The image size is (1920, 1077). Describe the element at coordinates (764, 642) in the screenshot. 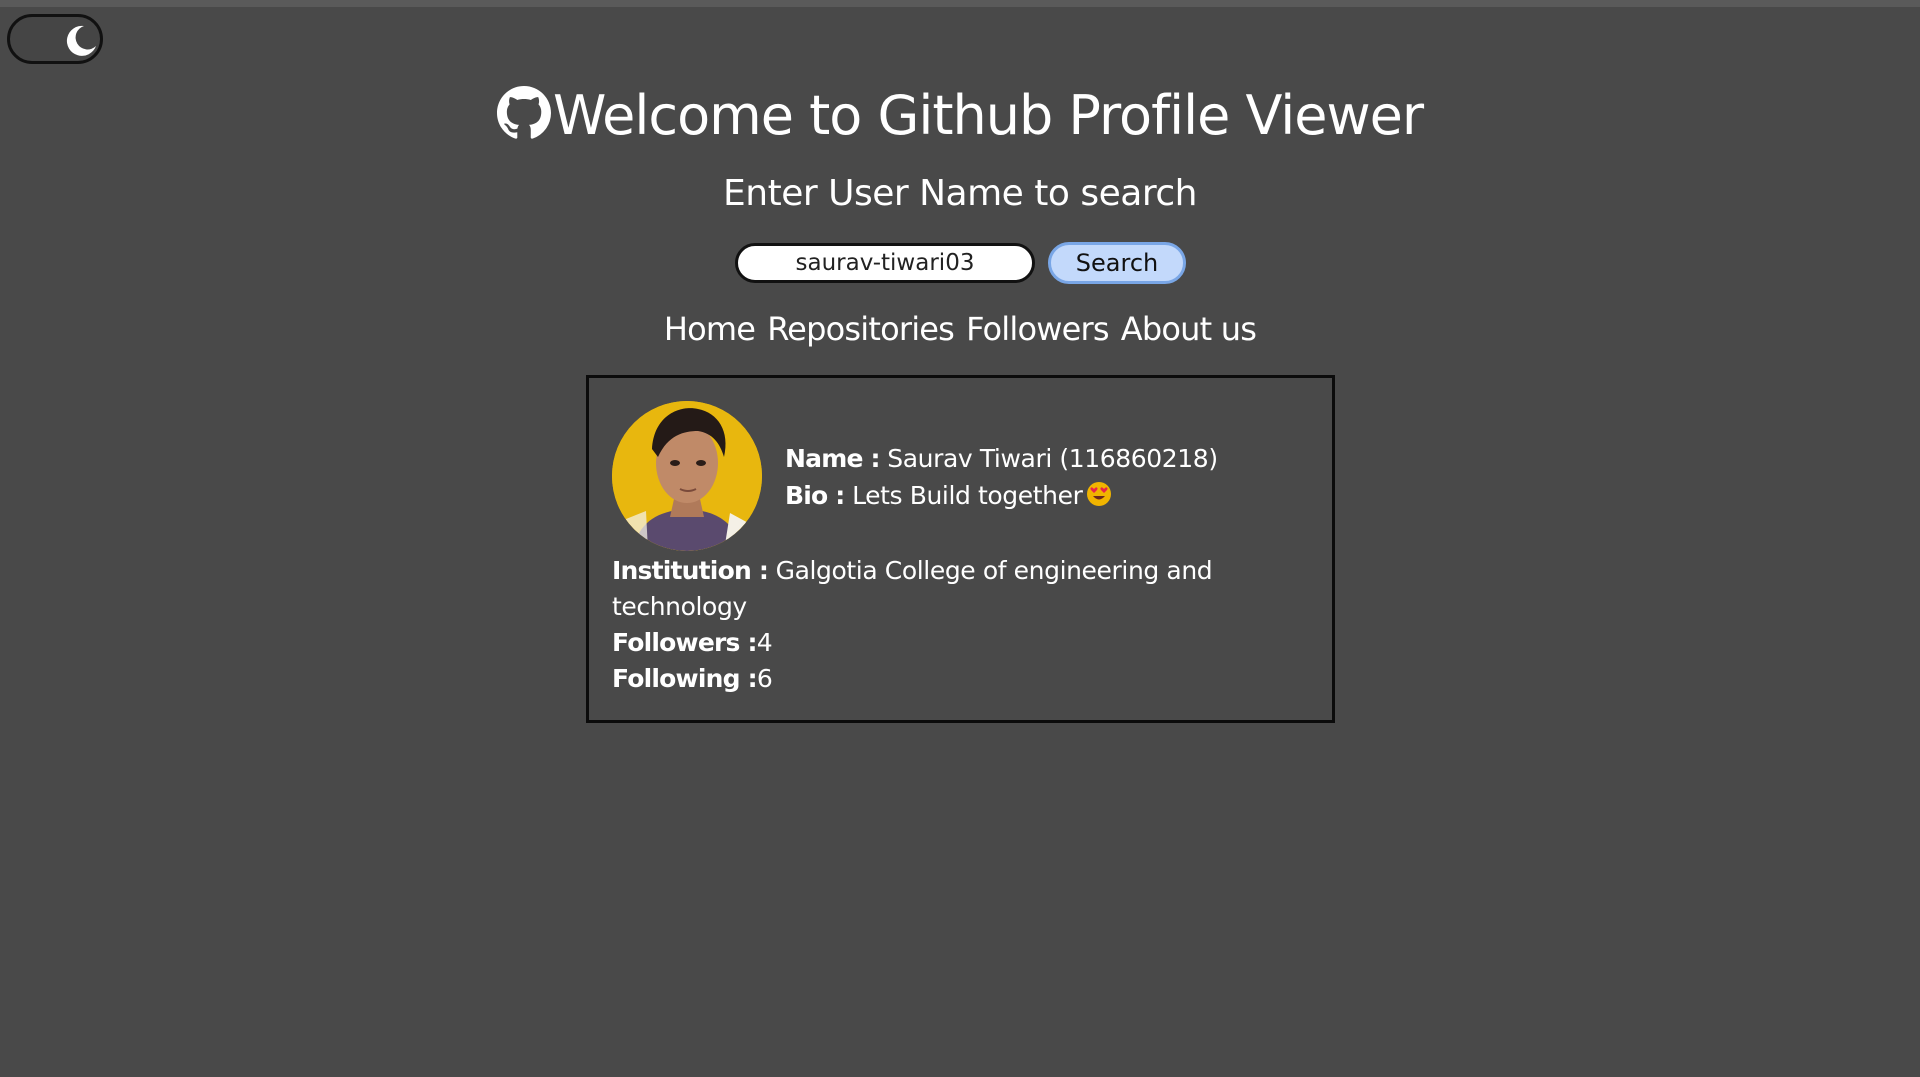

I see `followers-value: 4` at that location.